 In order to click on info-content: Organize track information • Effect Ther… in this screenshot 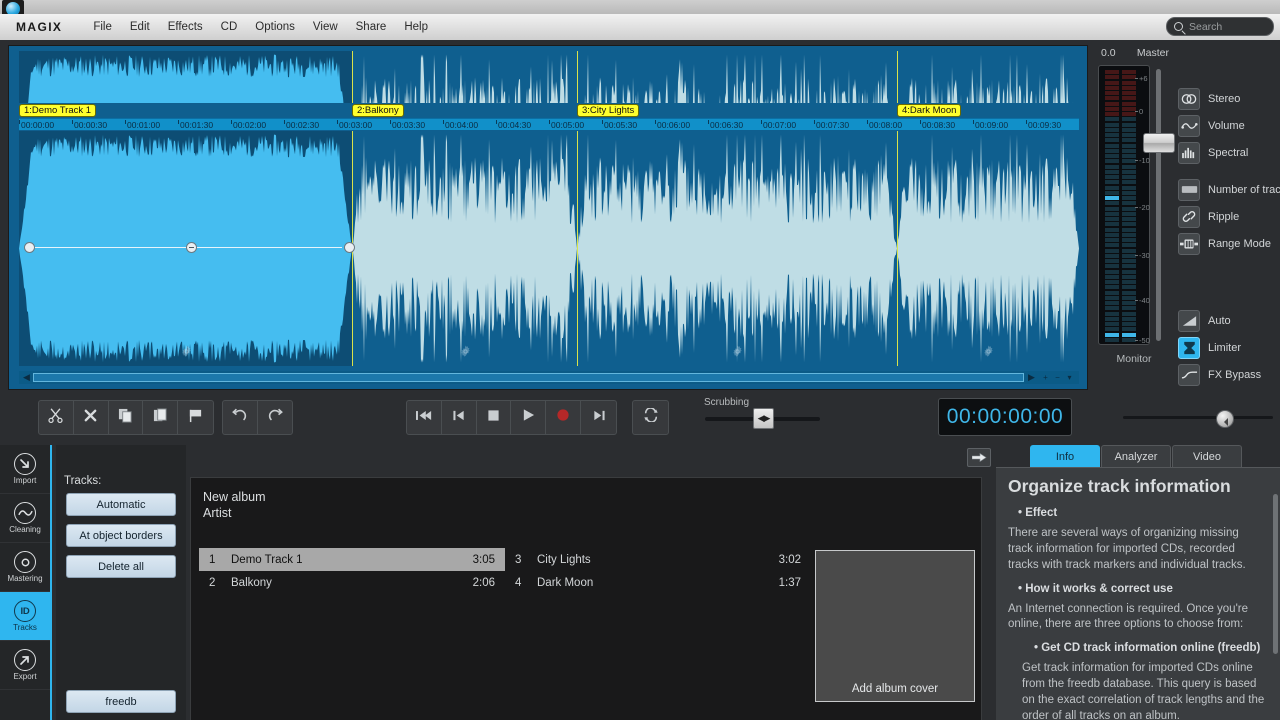, I will do `click(1138, 593)`.